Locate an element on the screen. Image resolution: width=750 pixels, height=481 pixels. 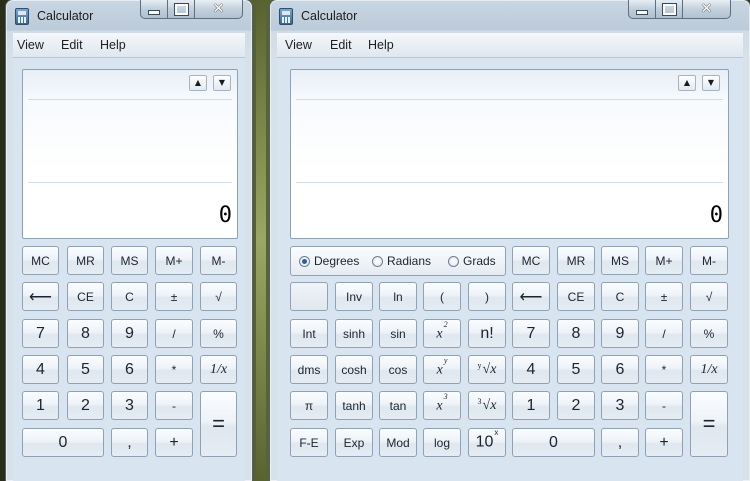
key-dms: dms is located at coordinates (309, 369).